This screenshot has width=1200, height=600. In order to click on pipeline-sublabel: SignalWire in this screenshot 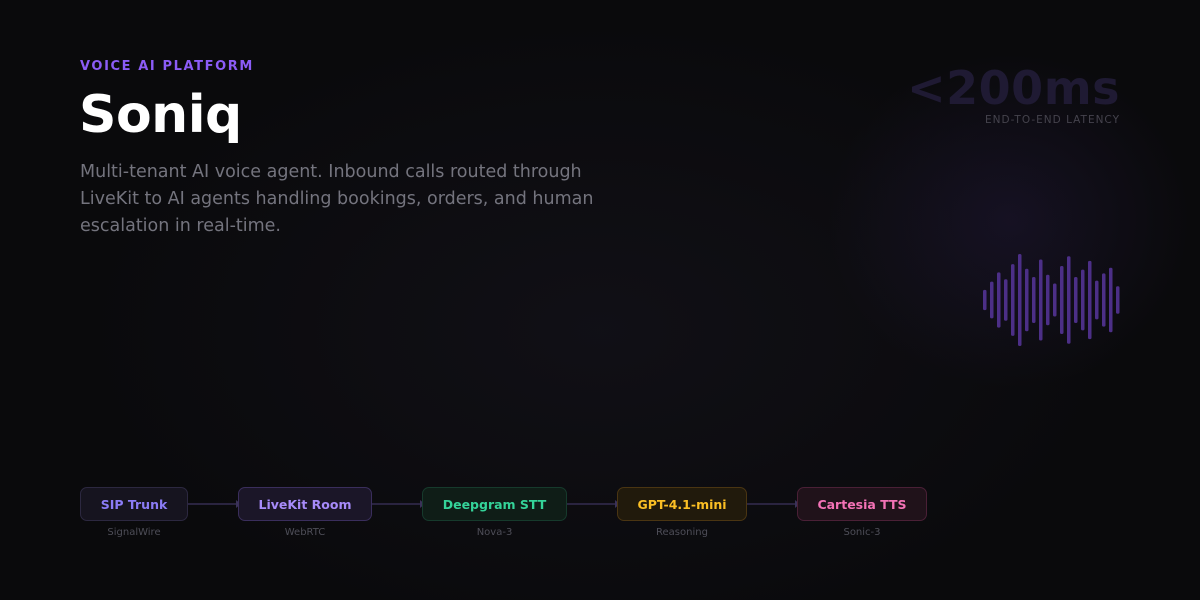, I will do `click(134, 532)`.